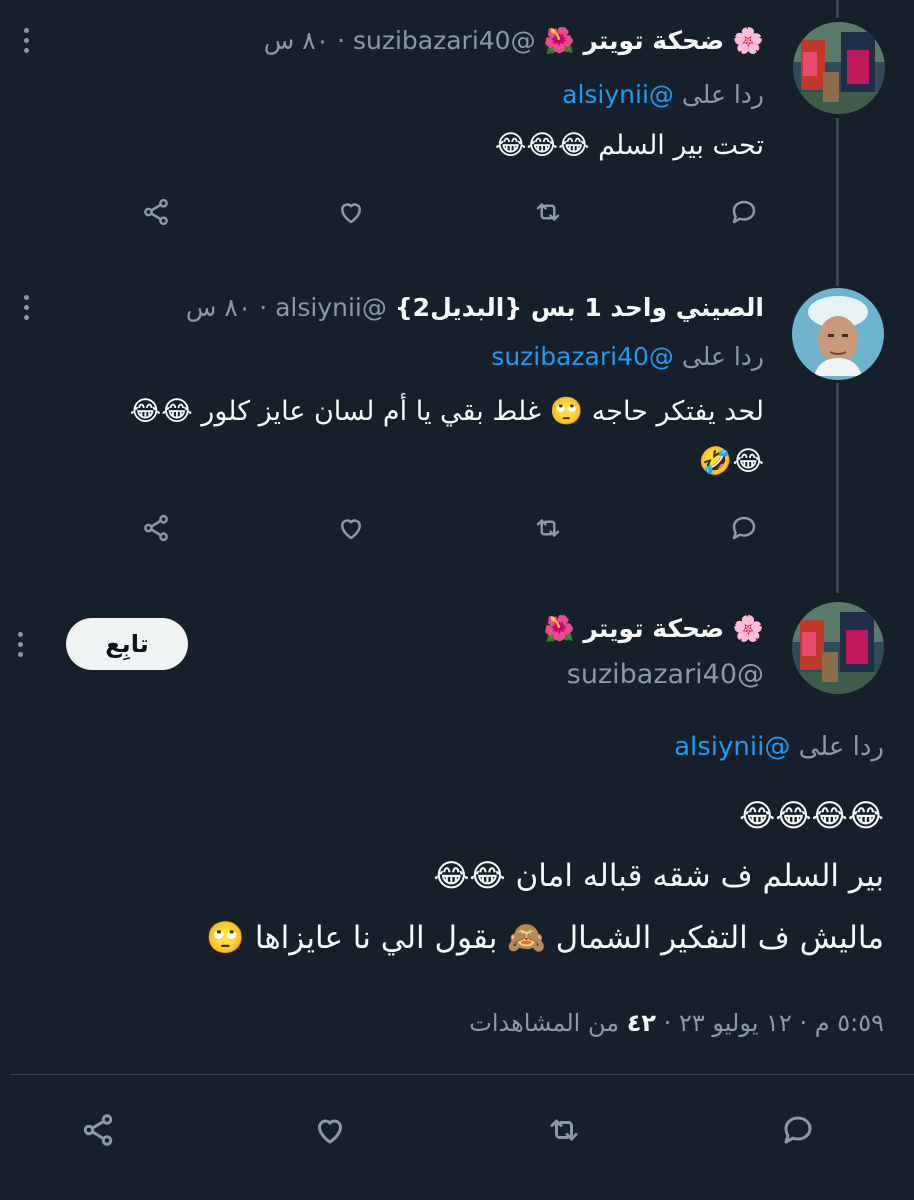 The height and width of the screenshot is (1200, 914). Describe the element at coordinates (331, 307) in the screenshot. I see `handle: @alsiynii` at that location.